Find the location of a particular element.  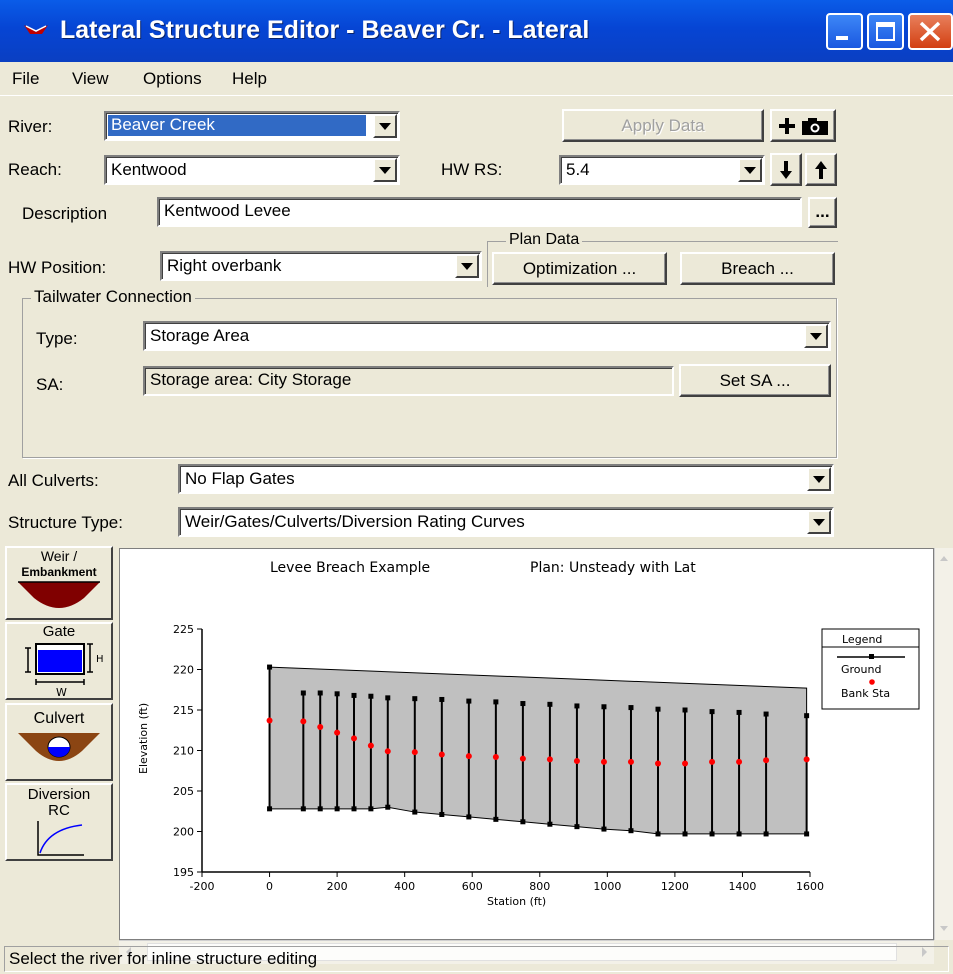

y-tick-label: 210 is located at coordinates (183, 751).